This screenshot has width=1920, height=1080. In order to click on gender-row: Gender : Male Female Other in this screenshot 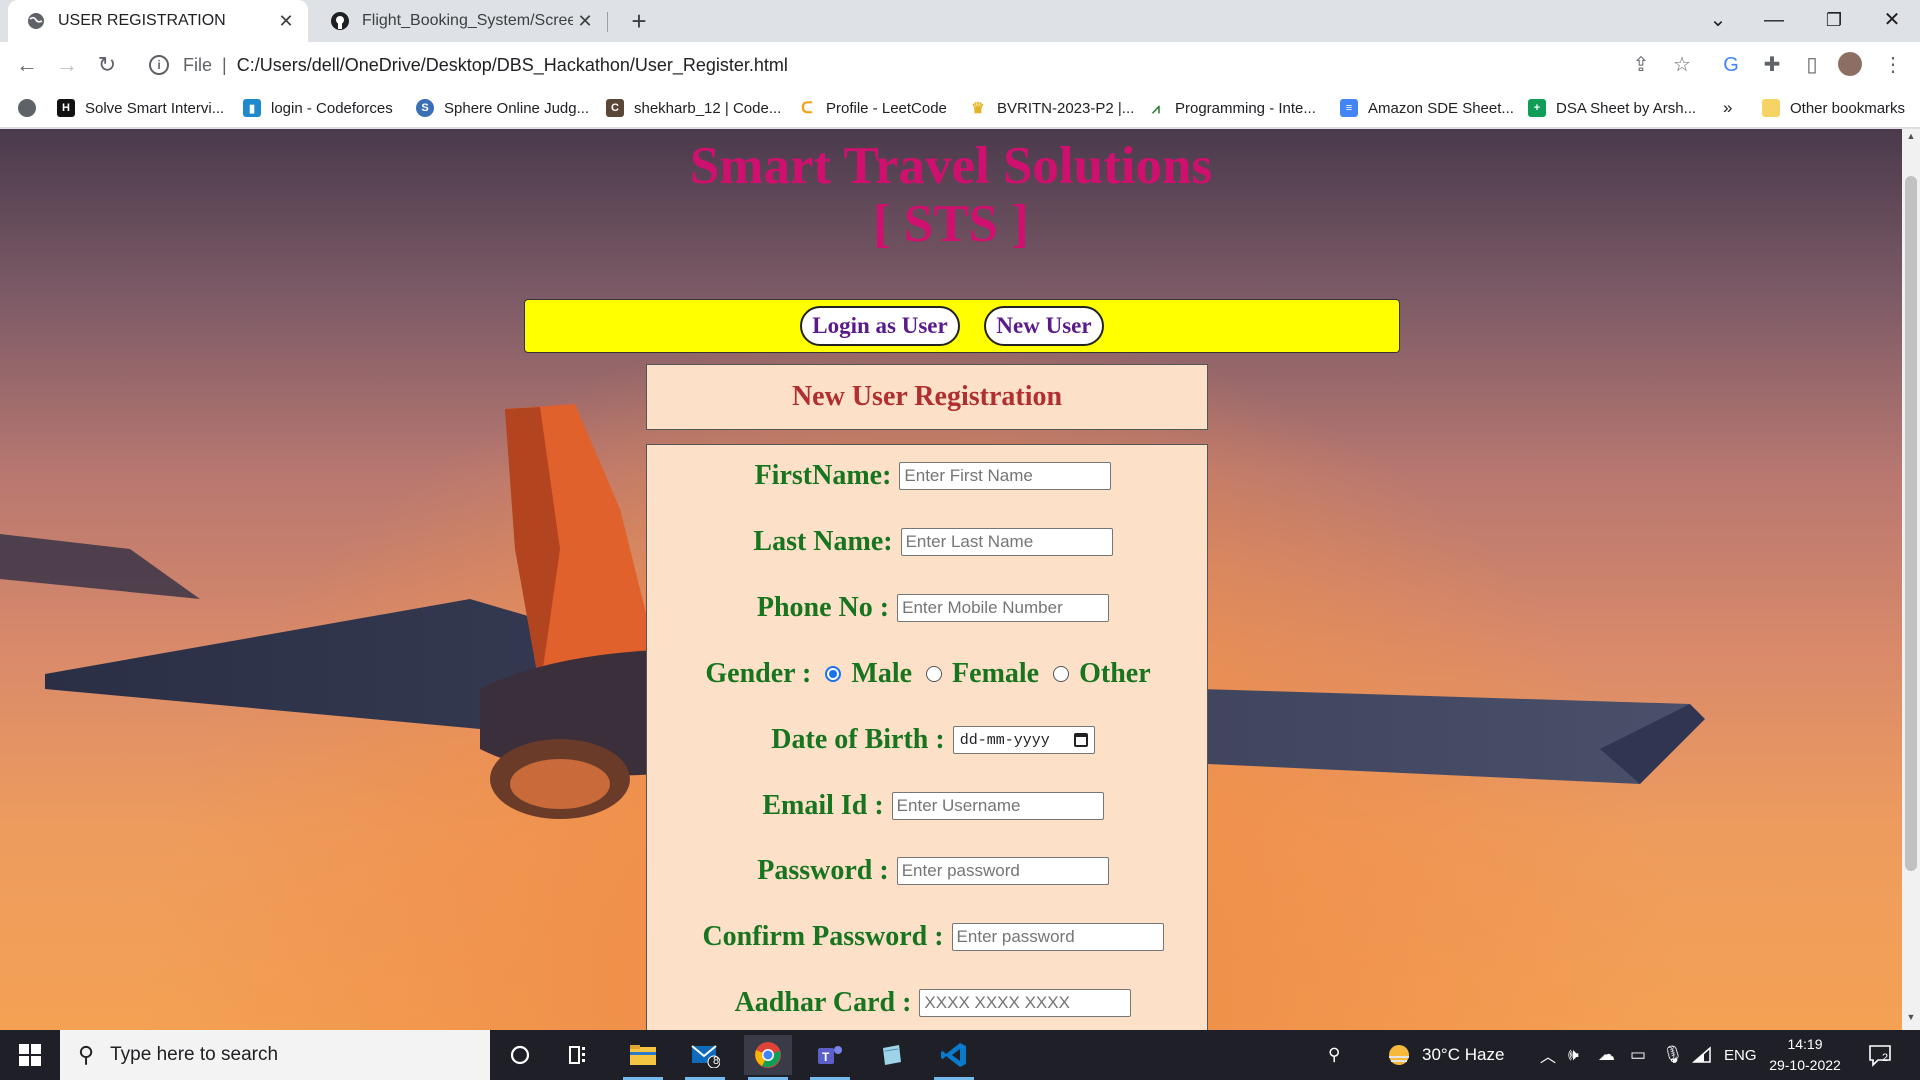, I will do `click(928, 674)`.